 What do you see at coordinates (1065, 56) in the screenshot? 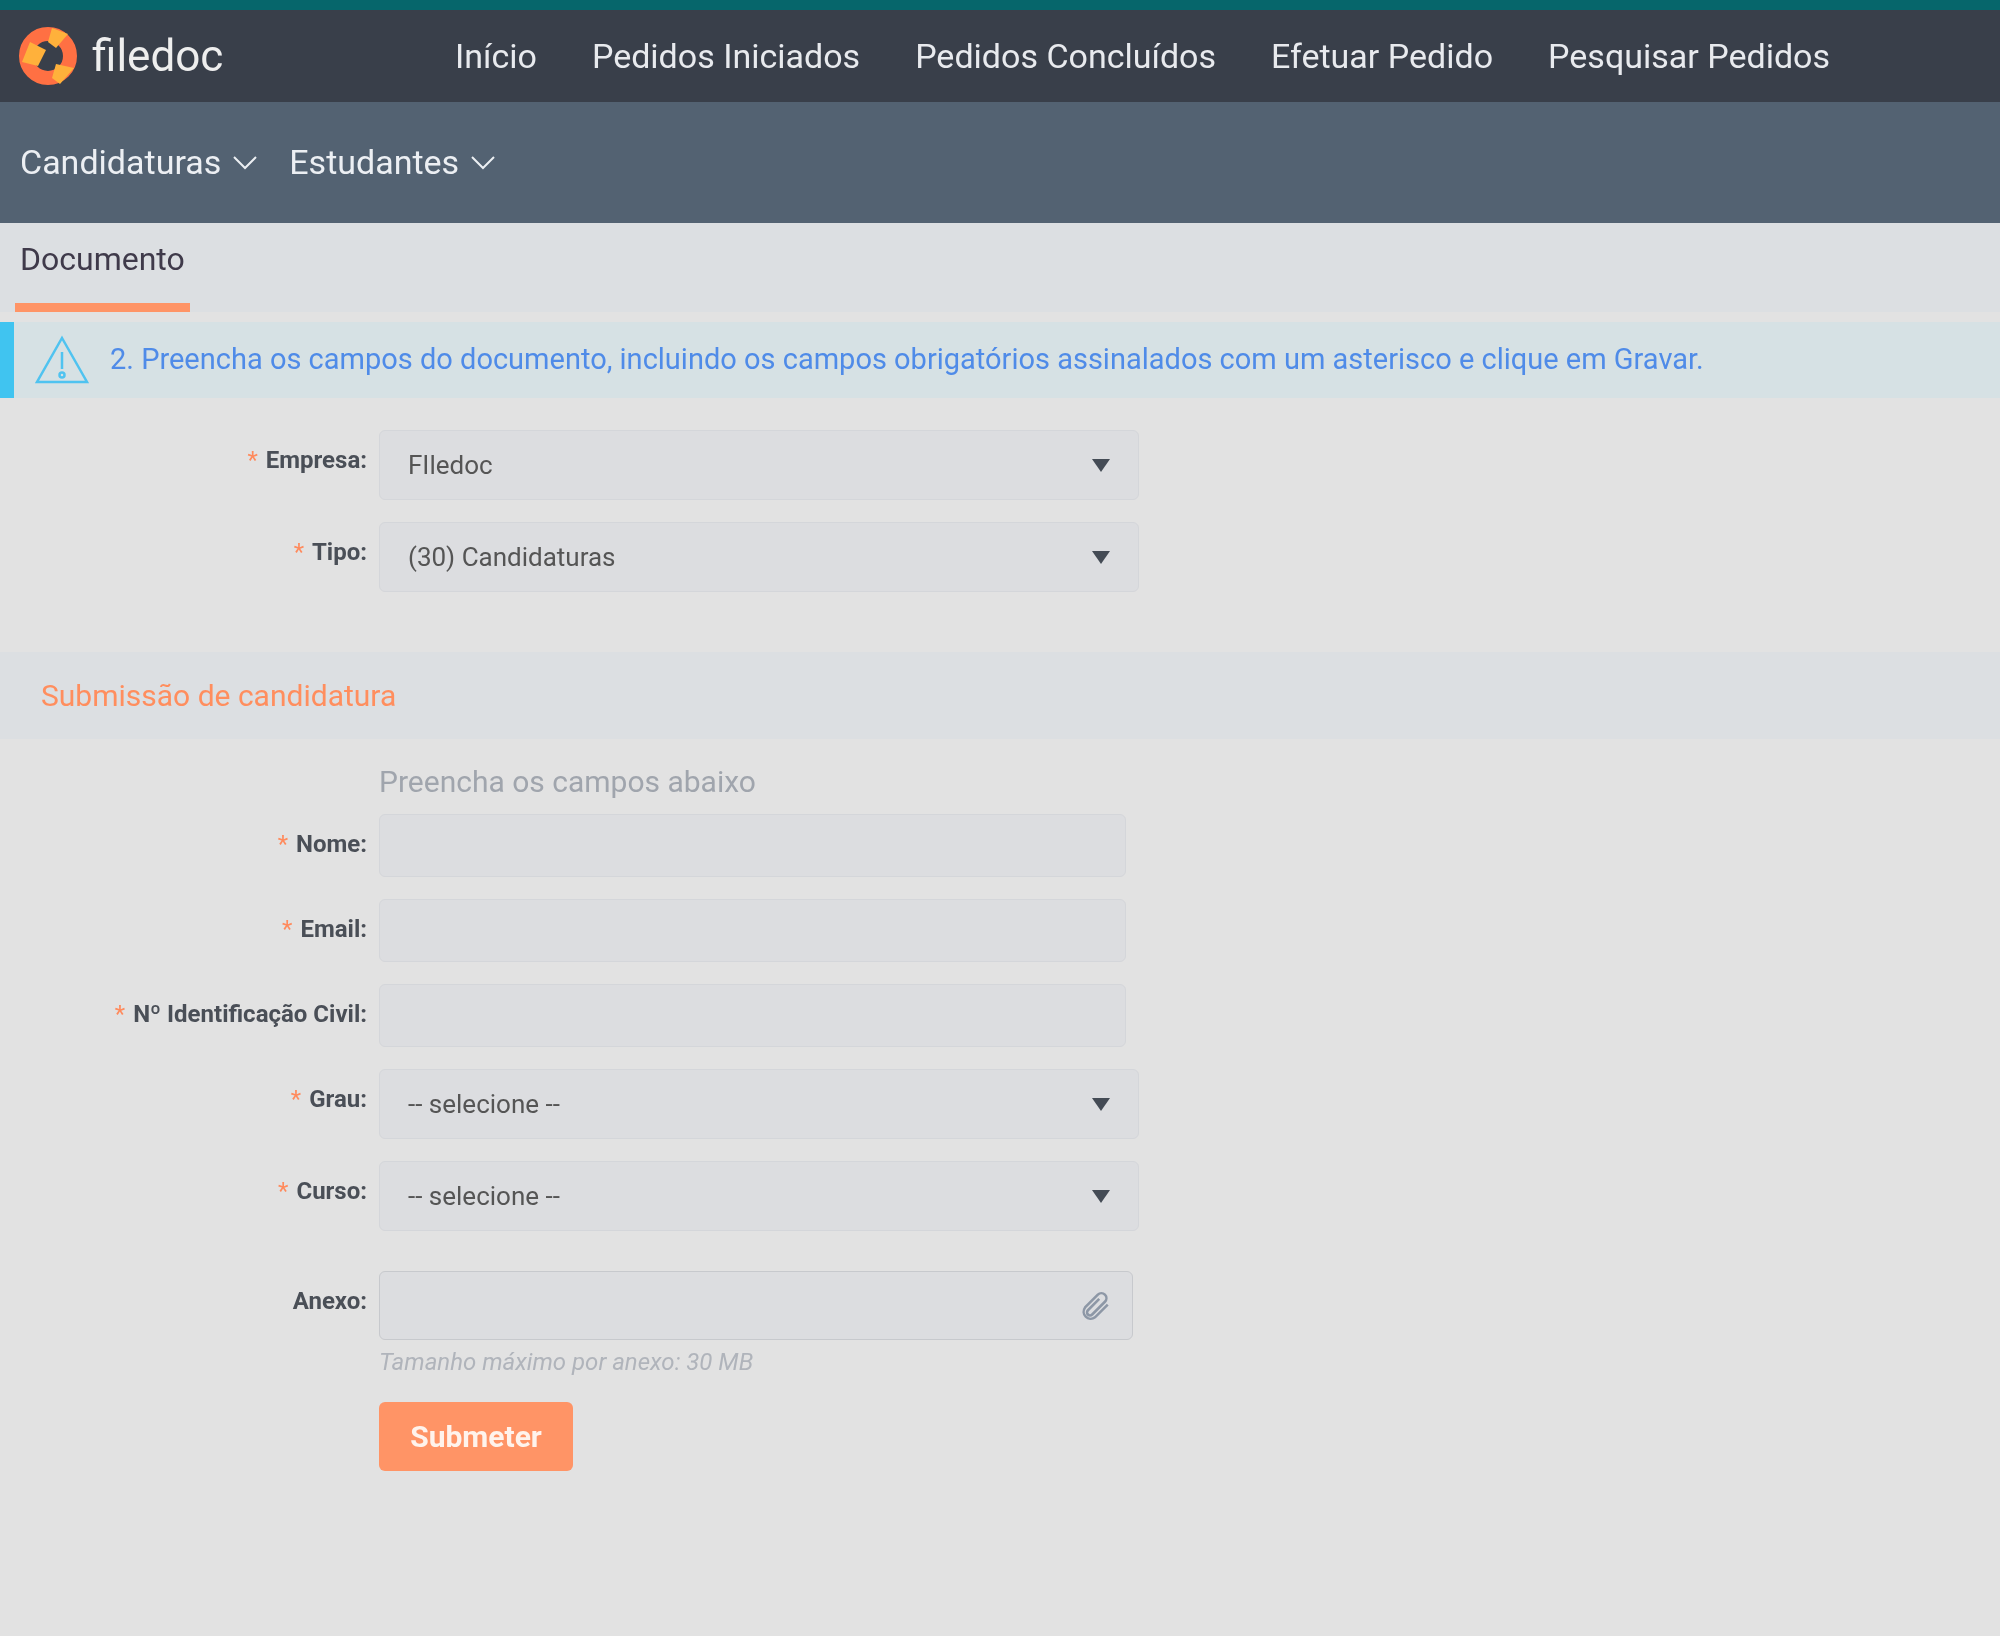
I see `nav-link: Pedidos Concluídos` at bounding box center [1065, 56].